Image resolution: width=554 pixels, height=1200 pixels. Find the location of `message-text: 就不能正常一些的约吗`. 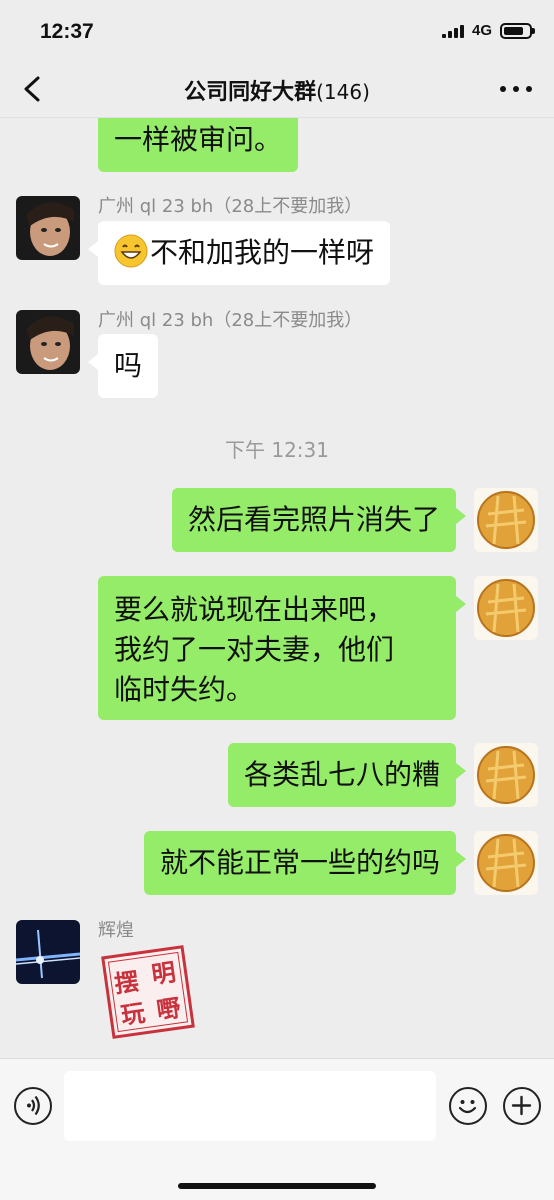

message-text: 就不能正常一些的约吗 is located at coordinates (299, 862).